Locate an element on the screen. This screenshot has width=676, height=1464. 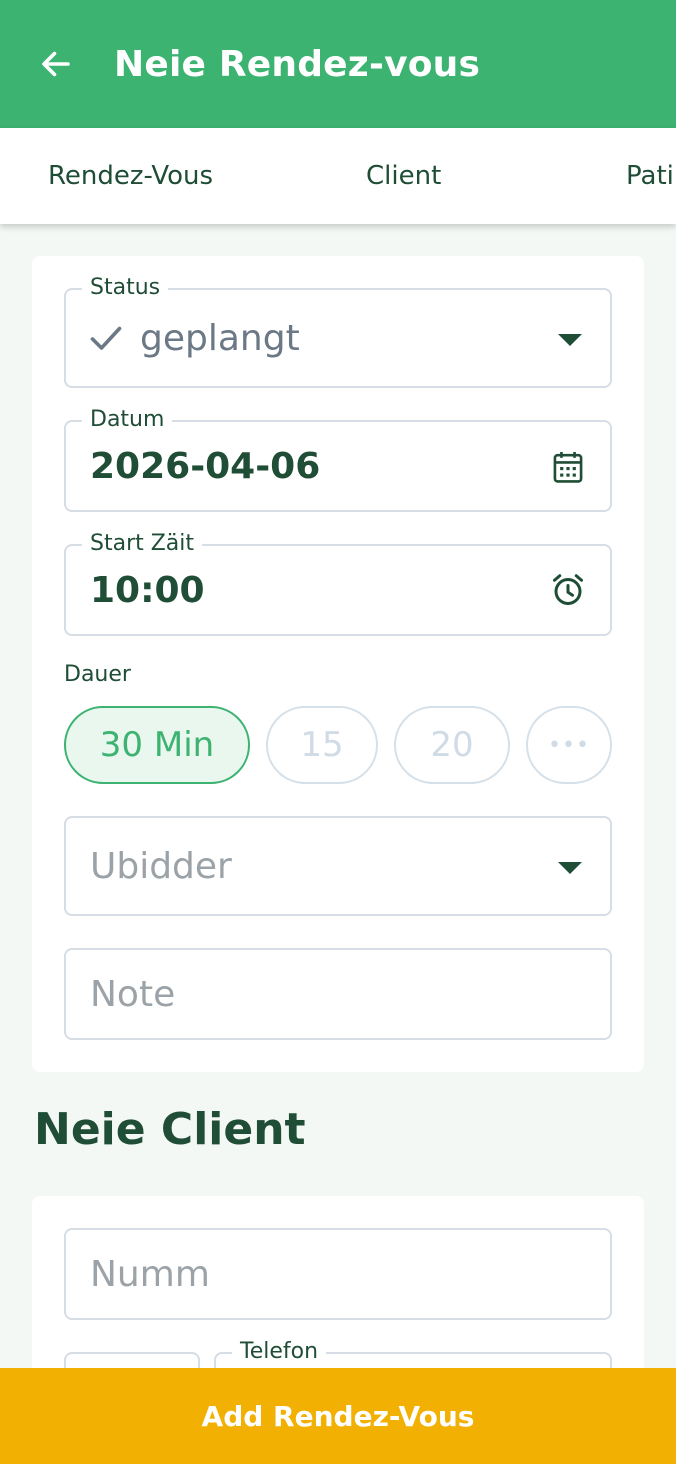
add-rendez-vous-button: Add Rendez-Vous is located at coordinates (338, 1416).